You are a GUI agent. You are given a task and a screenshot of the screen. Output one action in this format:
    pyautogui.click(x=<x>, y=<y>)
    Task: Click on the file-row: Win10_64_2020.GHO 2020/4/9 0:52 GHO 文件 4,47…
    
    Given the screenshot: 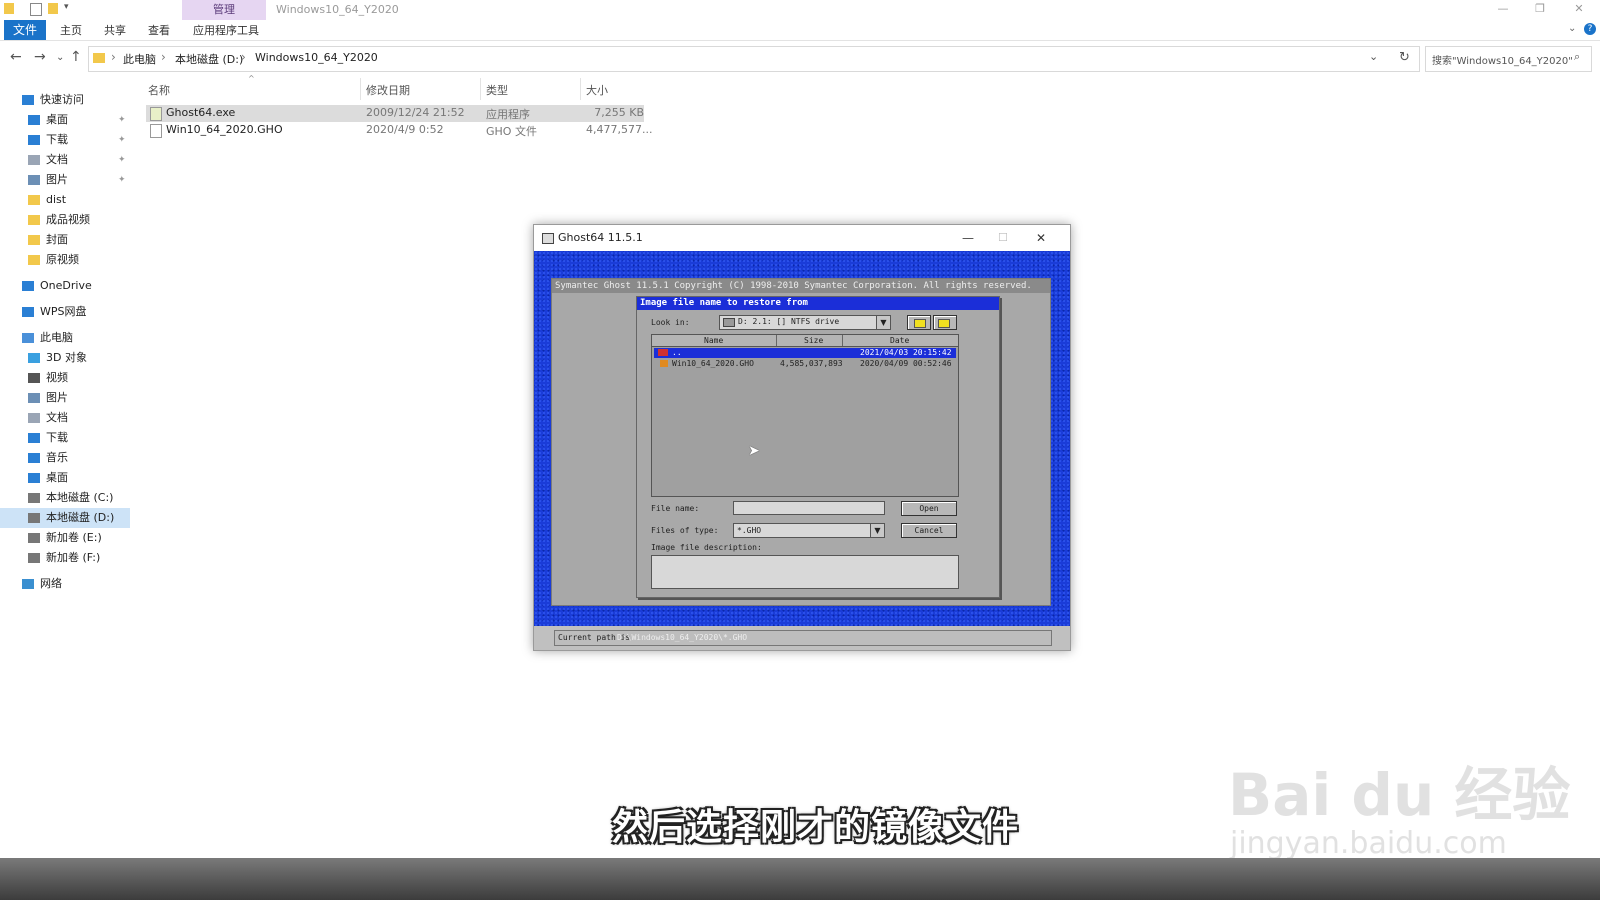 What is the action you would take?
    pyautogui.click(x=399, y=130)
    